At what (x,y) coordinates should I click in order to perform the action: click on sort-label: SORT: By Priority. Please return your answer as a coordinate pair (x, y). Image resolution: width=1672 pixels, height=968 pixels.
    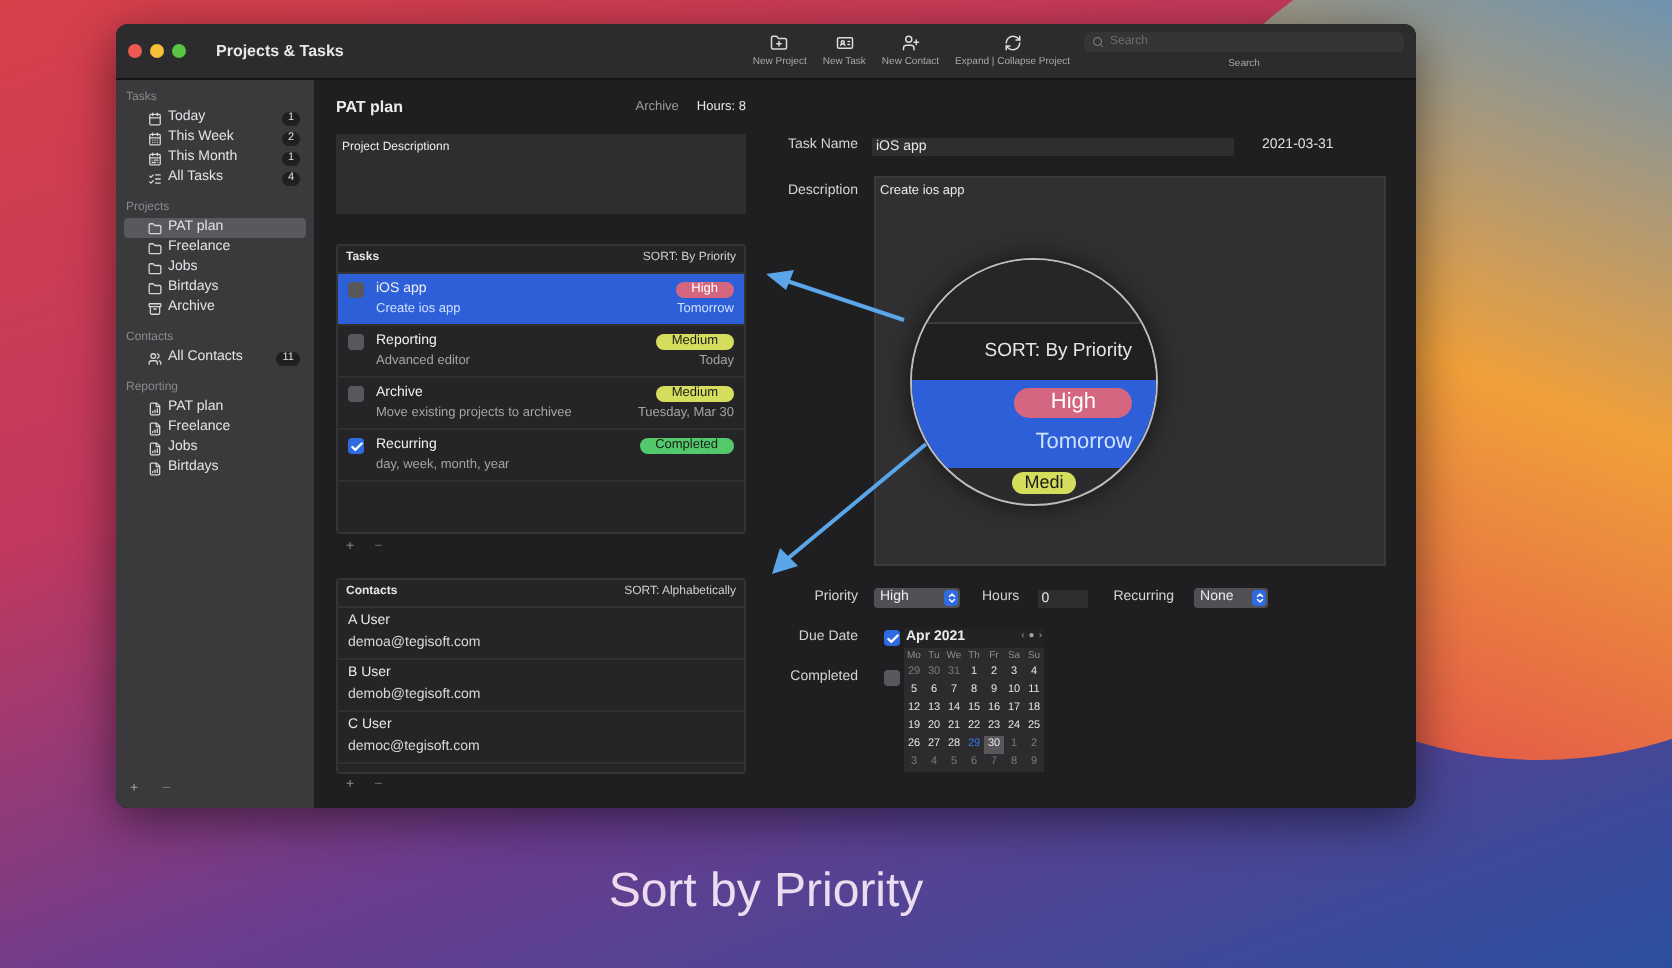
    Looking at the image, I should click on (1058, 351).